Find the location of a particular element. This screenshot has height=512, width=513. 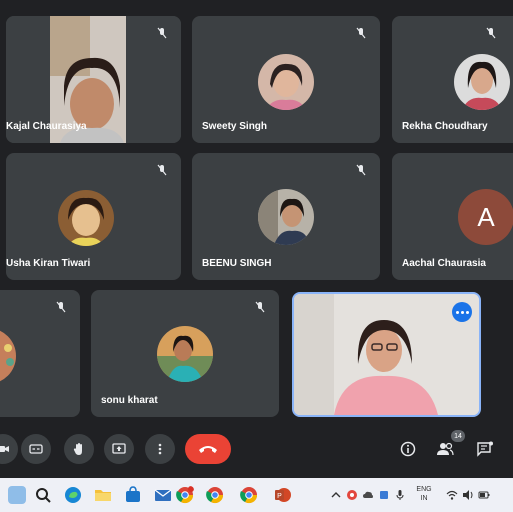

raise-hand-button is located at coordinates (79, 449).